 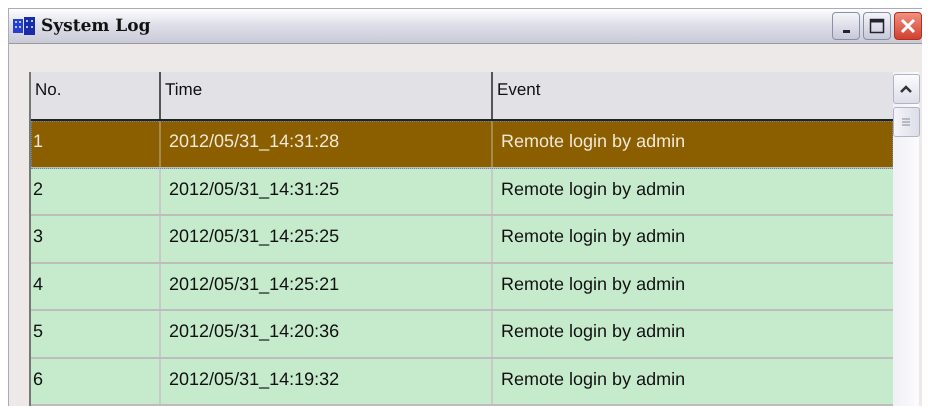 I want to click on table-row: 4 2012/05/31_14:25:21 Remote login by admin, so click(x=462, y=288).